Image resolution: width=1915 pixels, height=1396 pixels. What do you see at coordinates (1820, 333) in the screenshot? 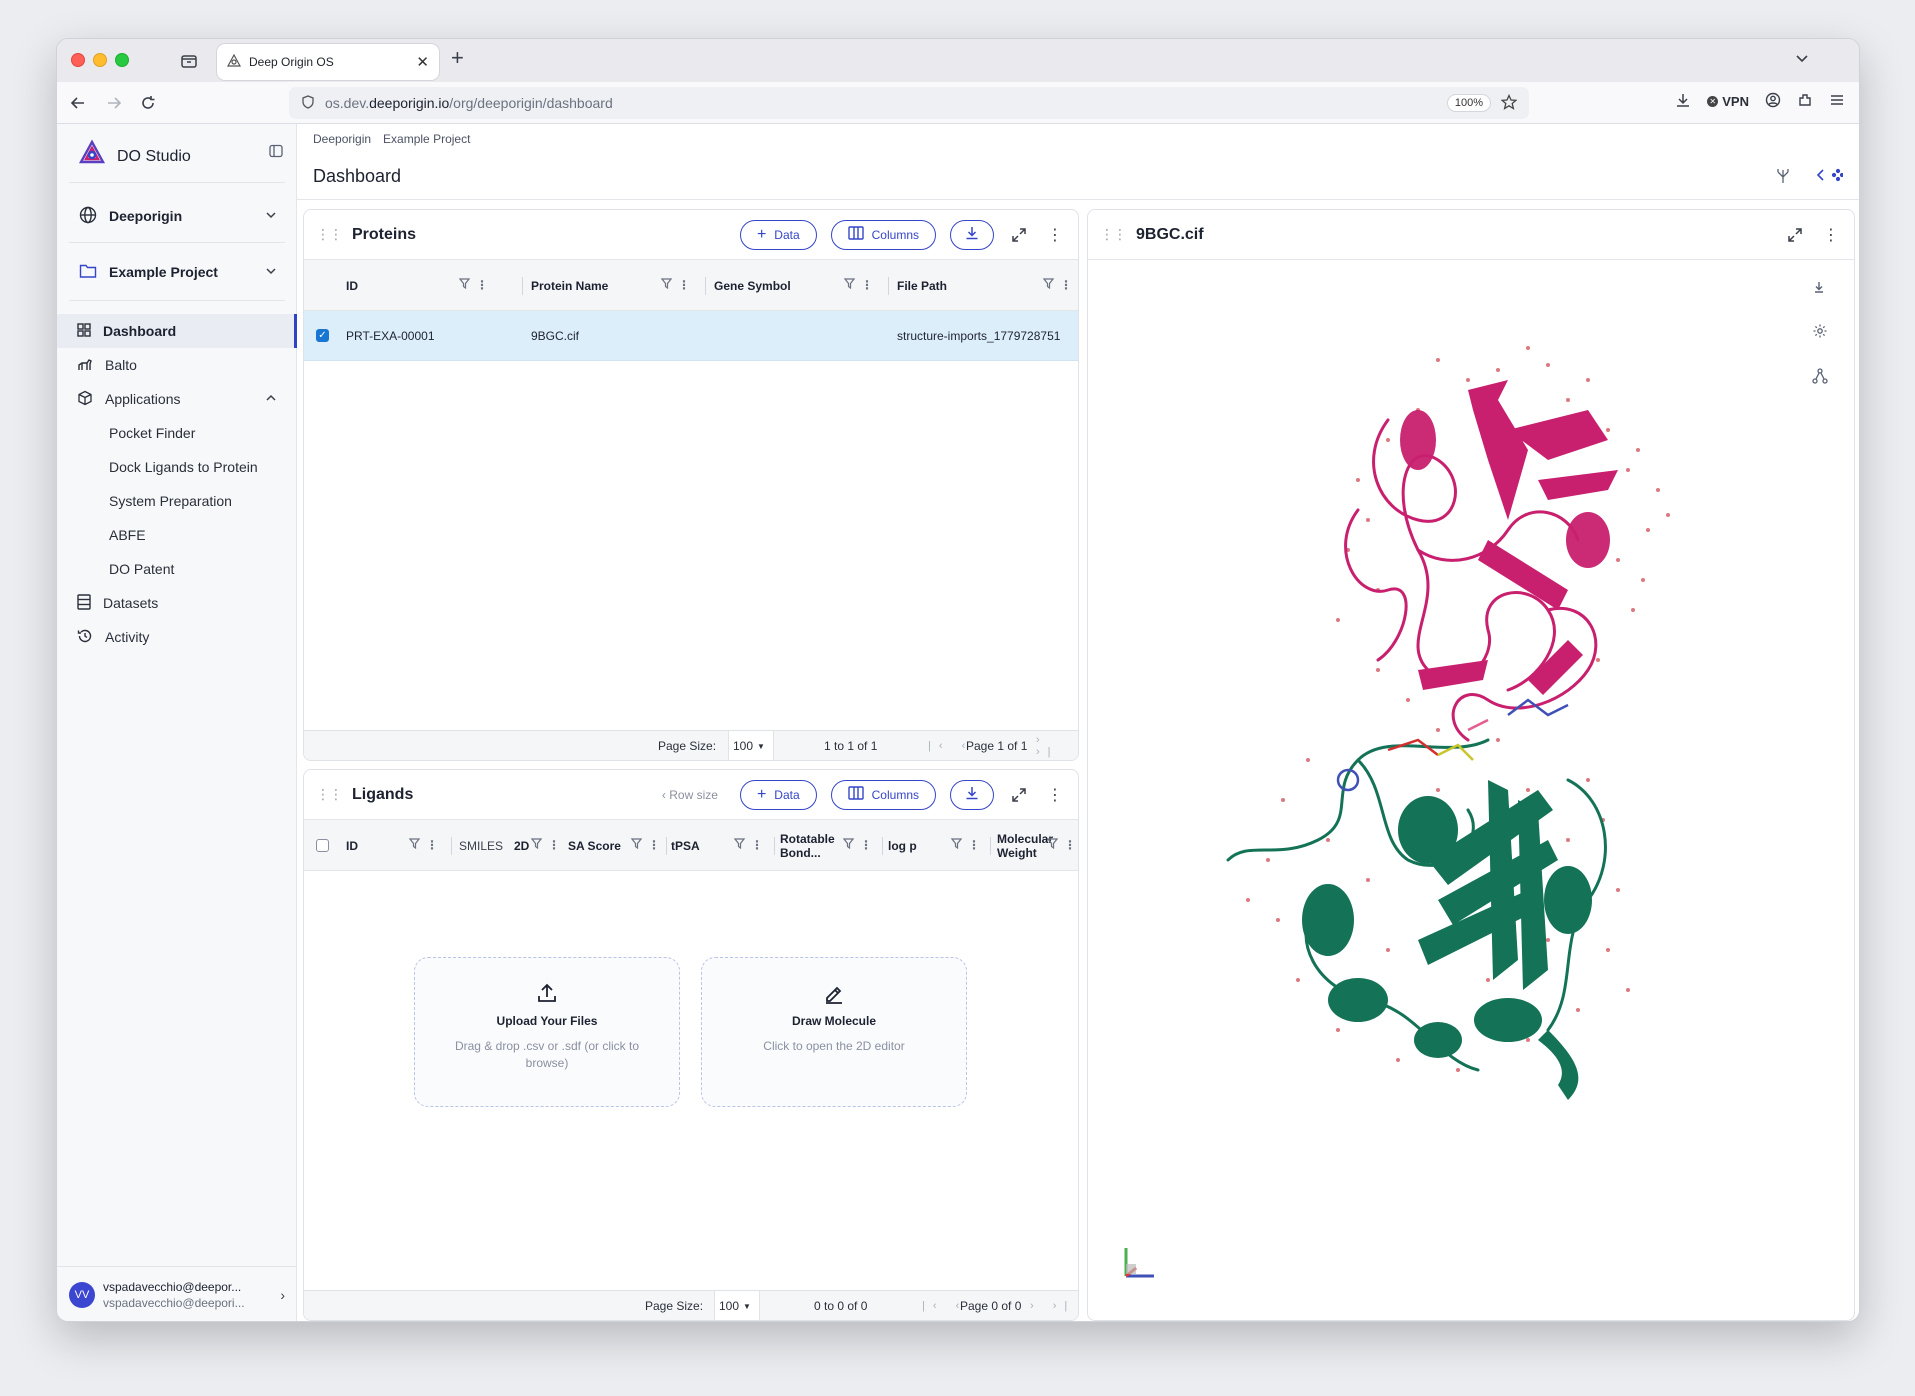
I see `gear-icon` at bounding box center [1820, 333].